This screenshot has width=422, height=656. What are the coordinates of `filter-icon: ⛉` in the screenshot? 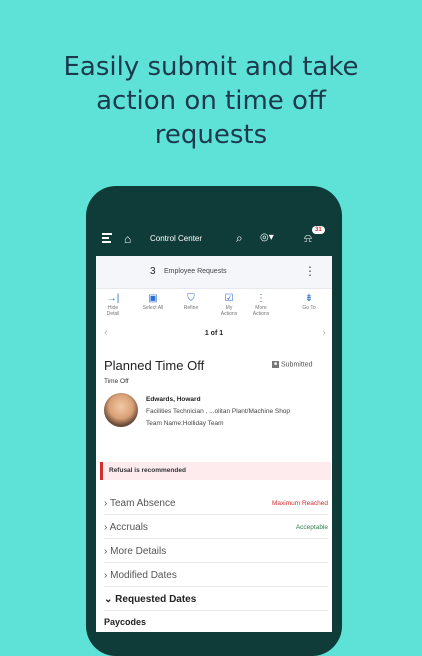 It's located at (191, 298).